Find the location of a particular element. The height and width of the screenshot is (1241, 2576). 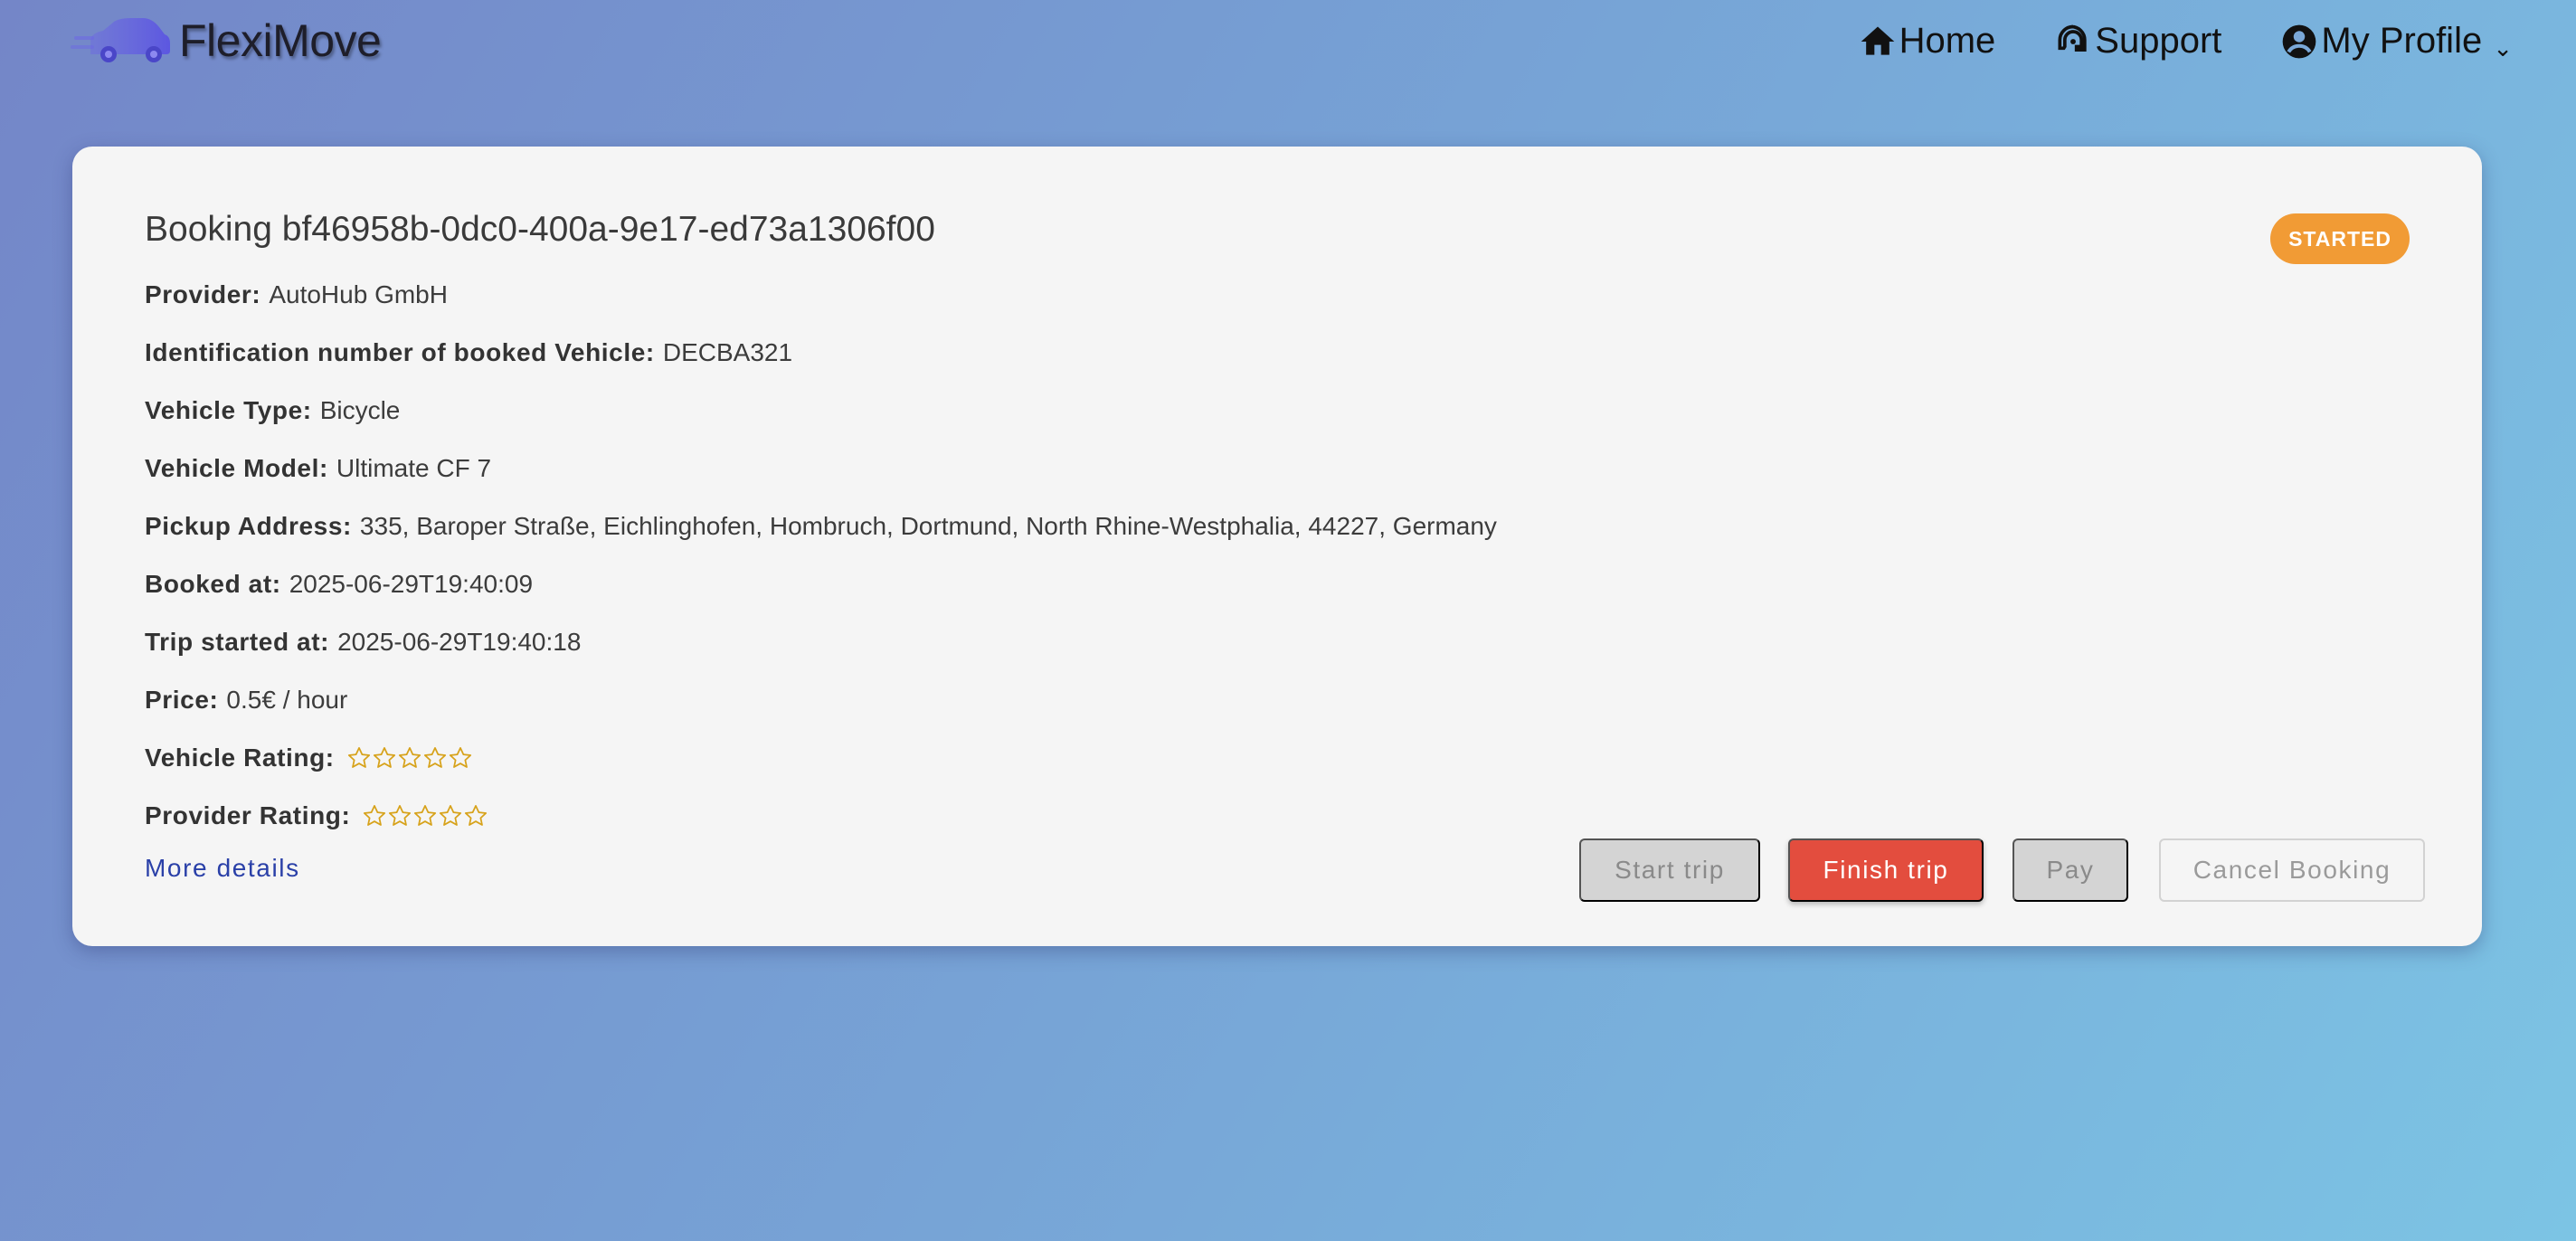

detail-provider: Provider: AutoHub GmbH is located at coordinates (821, 295).